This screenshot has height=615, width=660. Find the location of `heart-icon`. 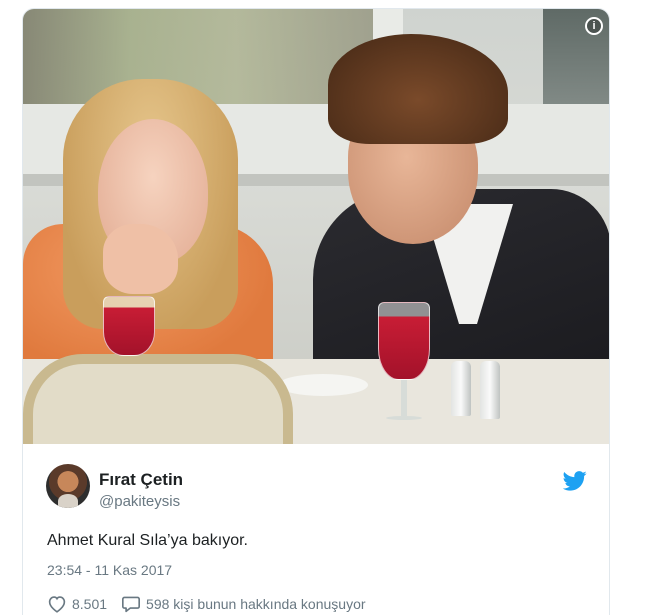

heart-icon is located at coordinates (57, 604).